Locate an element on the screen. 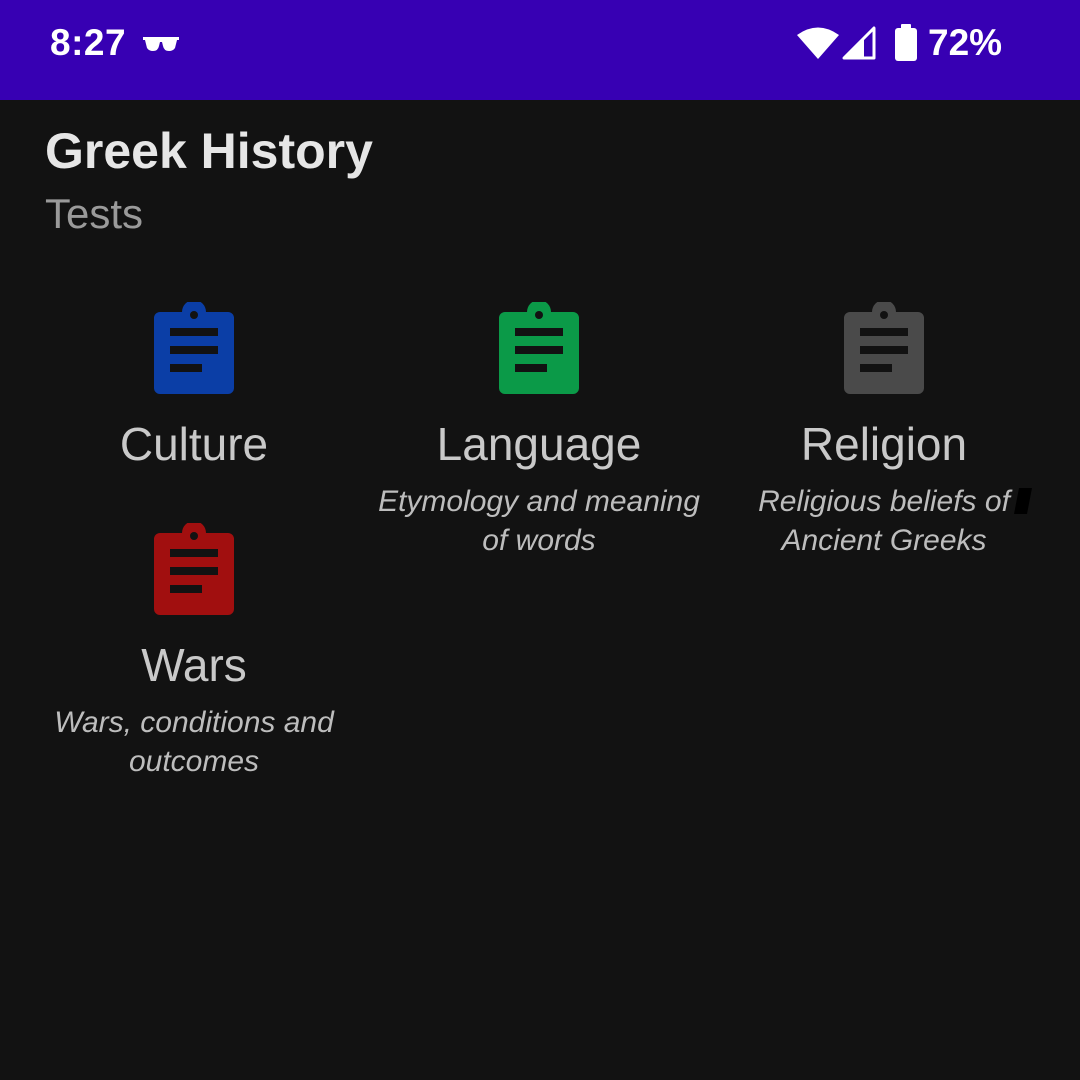 This screenshot has width=1080, height=1080. battery-percentage: 72% is located at coordinates (965, 42).